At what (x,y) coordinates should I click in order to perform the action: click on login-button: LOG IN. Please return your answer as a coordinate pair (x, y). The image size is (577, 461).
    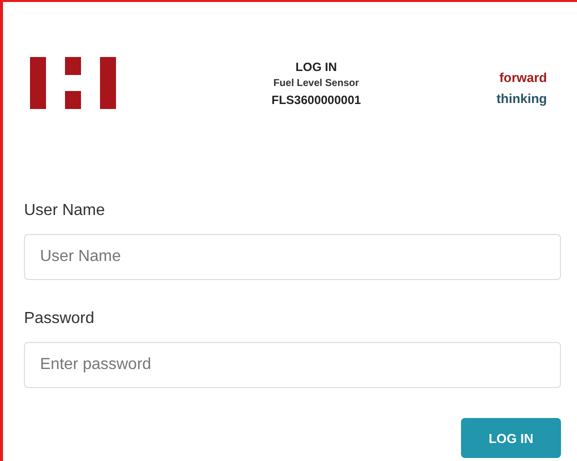
    Looking at the image, I should click on (511, 438).